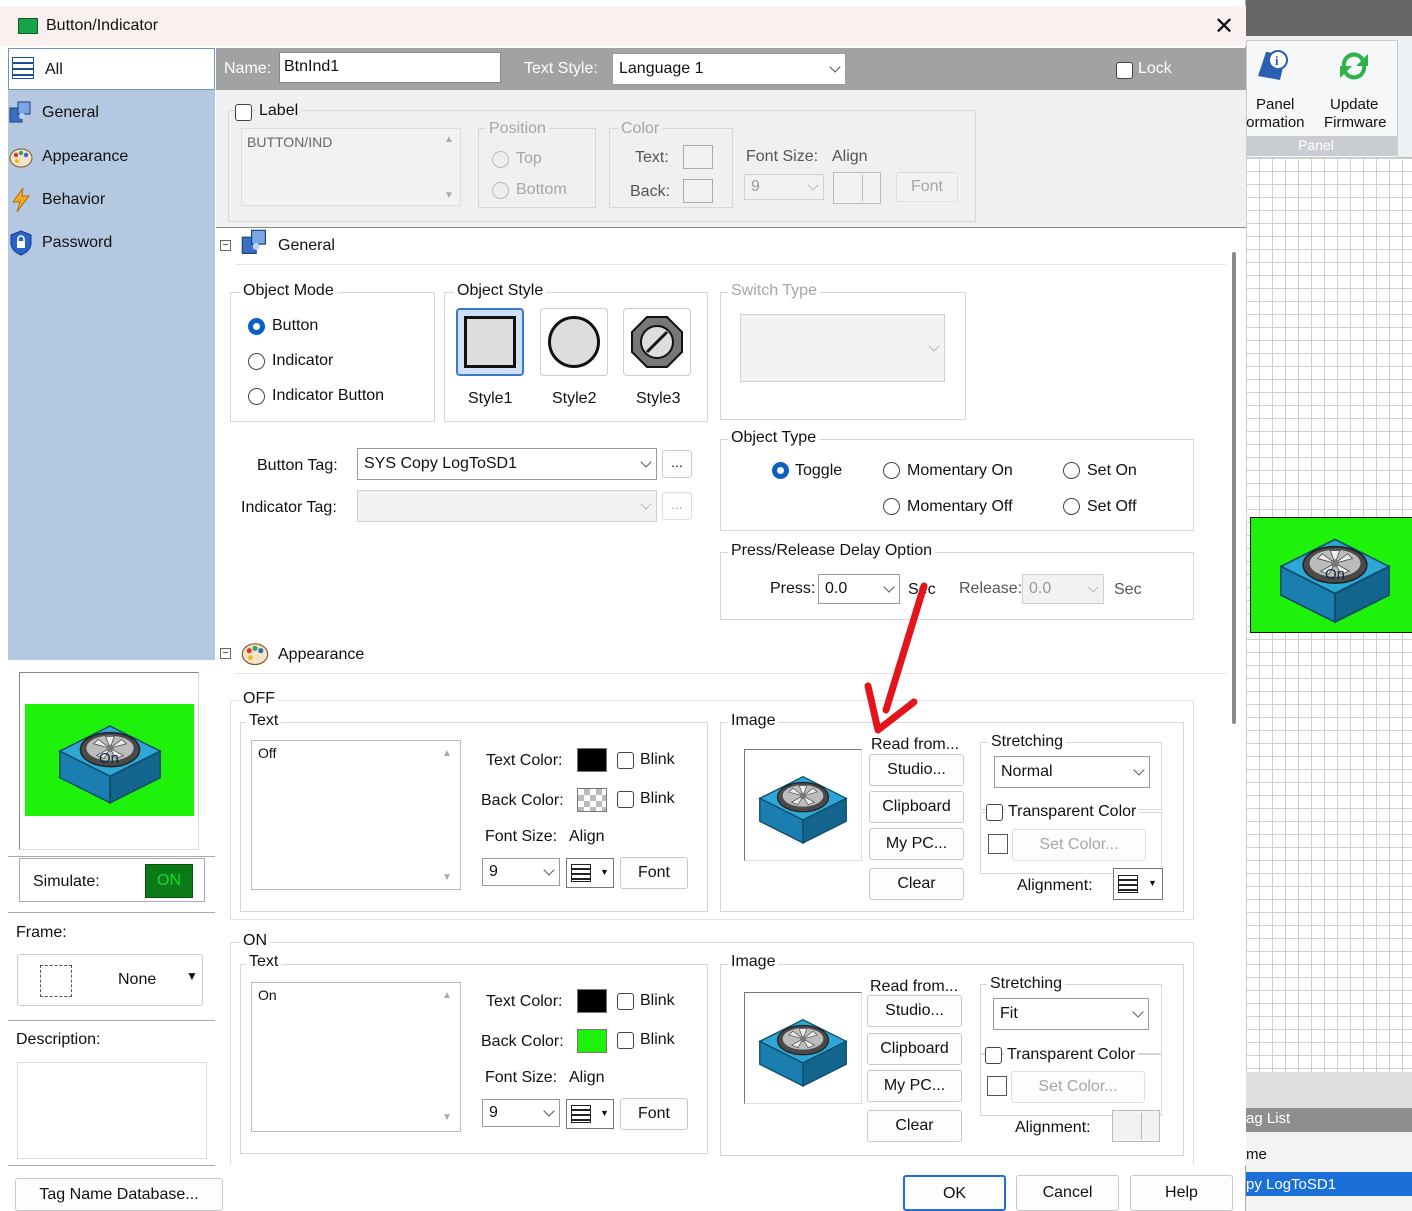 The height and width of the screenshot is (1211, 1412). What do you see at coordinates (1072, 772) in the screenshot?
I see `off-stretching-select: Normal` at bounding box center [1072, 772].